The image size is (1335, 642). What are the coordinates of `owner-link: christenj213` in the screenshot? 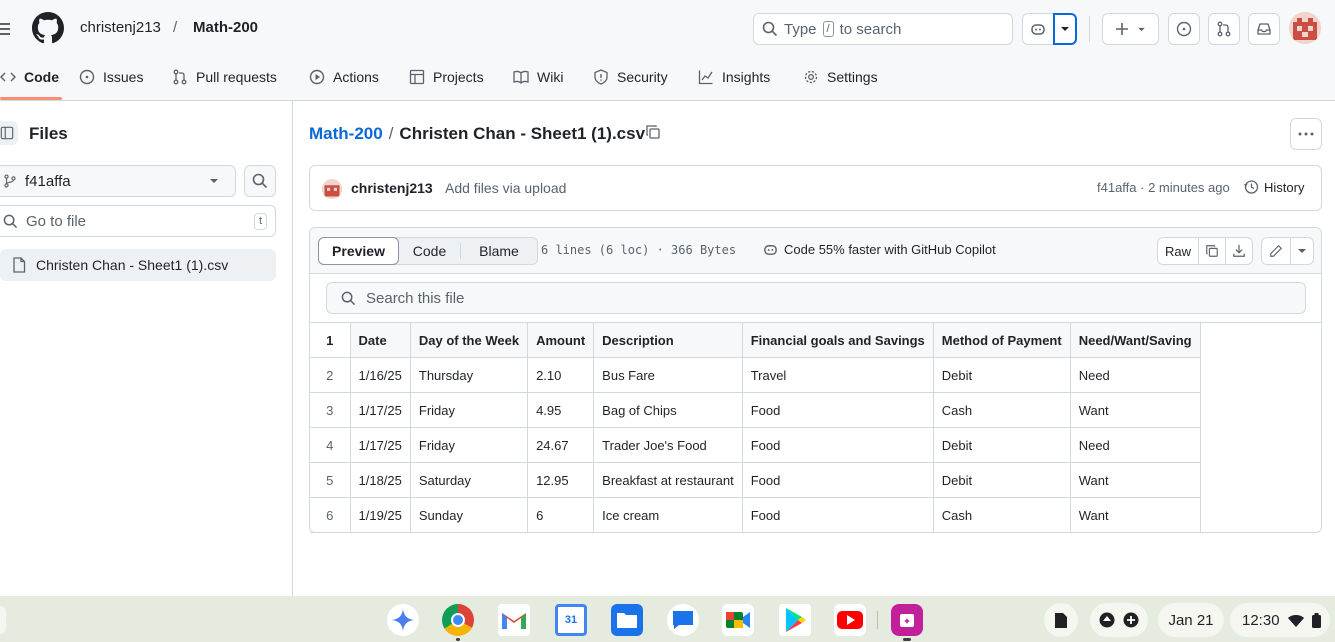 It's located at (120, 27).